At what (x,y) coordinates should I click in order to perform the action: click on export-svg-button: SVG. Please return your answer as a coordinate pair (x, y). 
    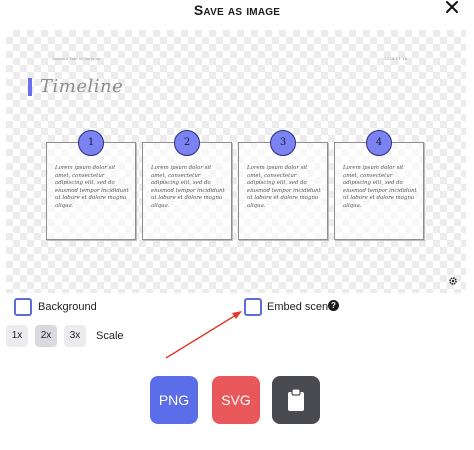
    Looking at the image, I should click on (236, 400).